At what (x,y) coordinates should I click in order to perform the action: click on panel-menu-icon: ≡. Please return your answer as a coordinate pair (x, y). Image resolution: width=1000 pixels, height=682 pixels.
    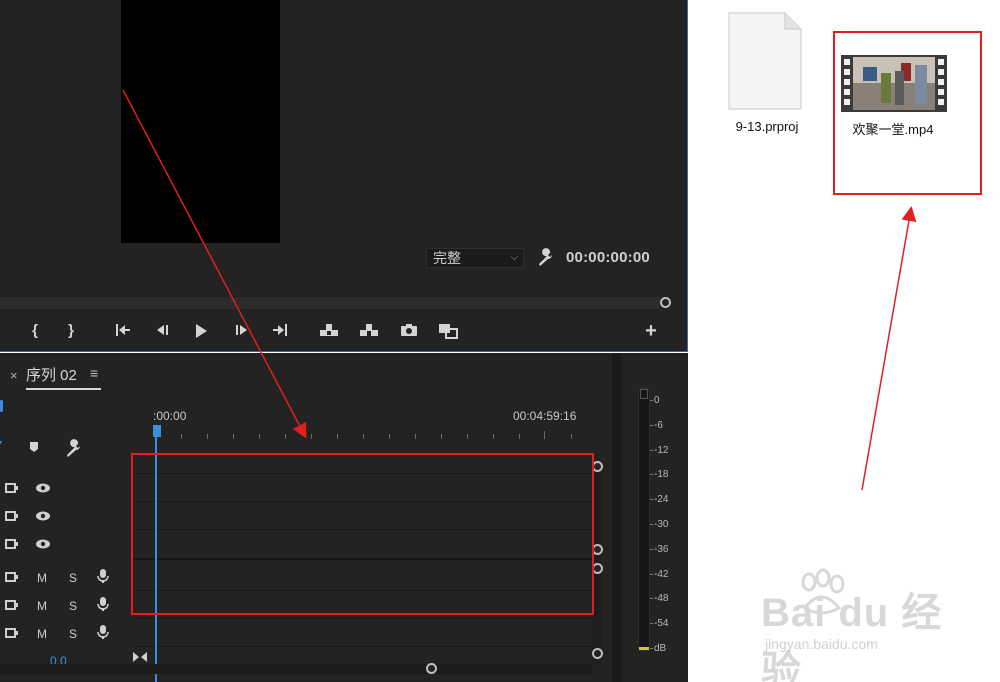
    Looking at the image, I should click on (94, 373).